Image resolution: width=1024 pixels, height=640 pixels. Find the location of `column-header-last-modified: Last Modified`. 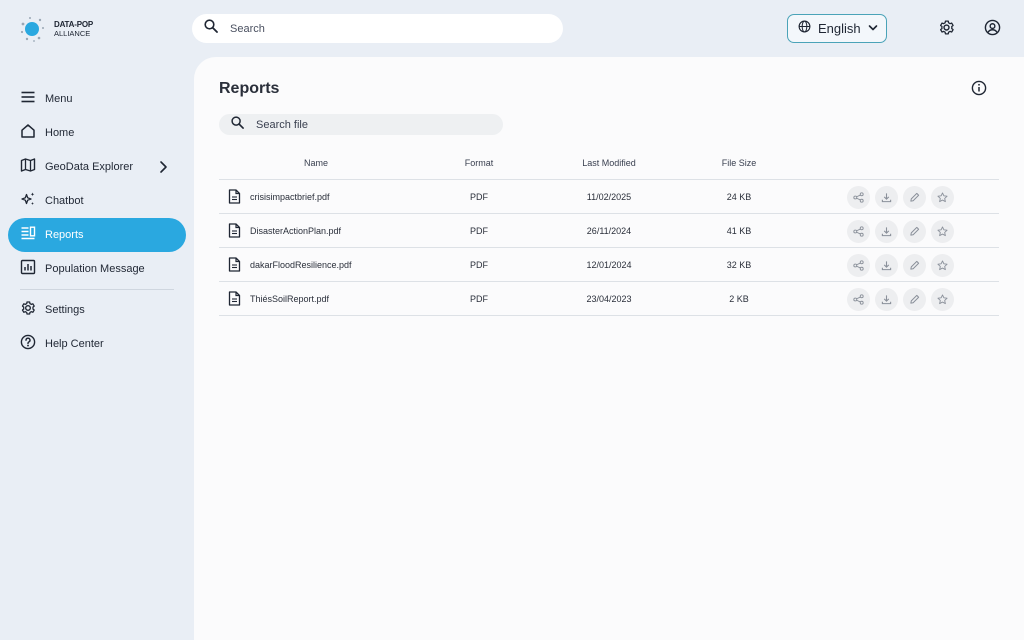

column-header-last-modified: Last Modified is located at coordinates (609, 163).